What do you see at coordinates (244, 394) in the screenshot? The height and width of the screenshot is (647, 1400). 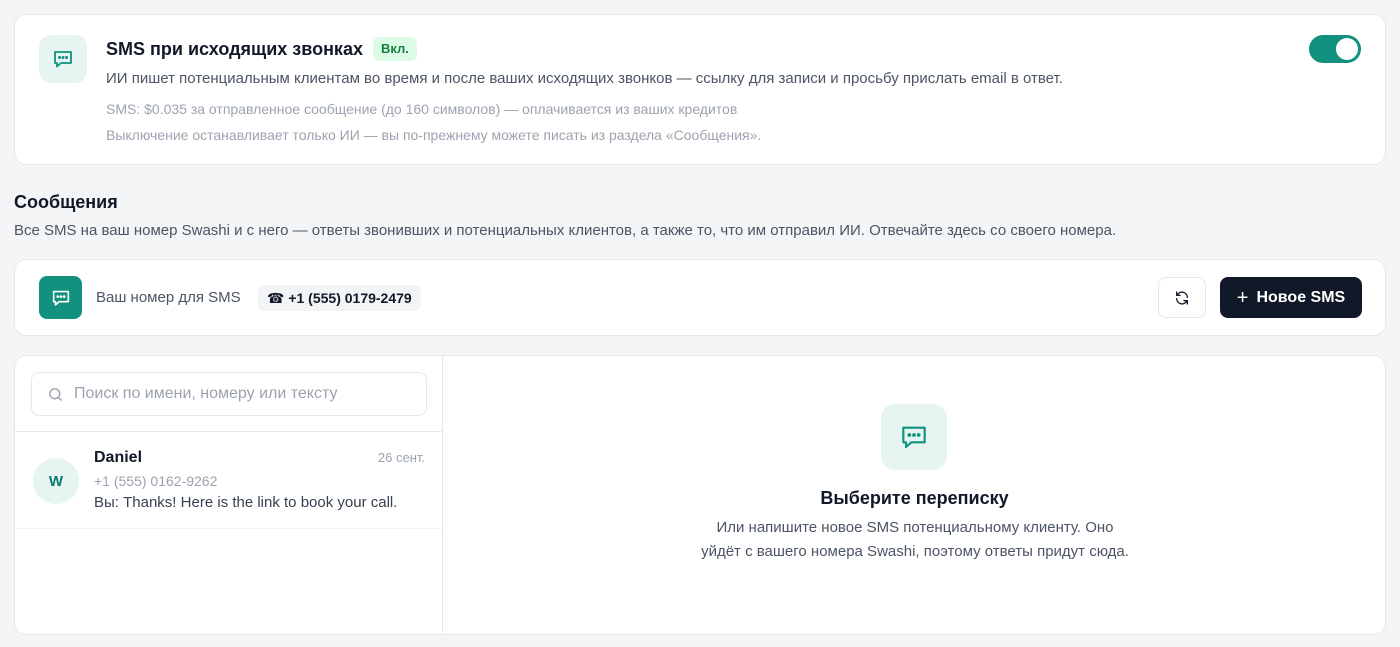 I see `search-input` at bounding box center [244, 394].